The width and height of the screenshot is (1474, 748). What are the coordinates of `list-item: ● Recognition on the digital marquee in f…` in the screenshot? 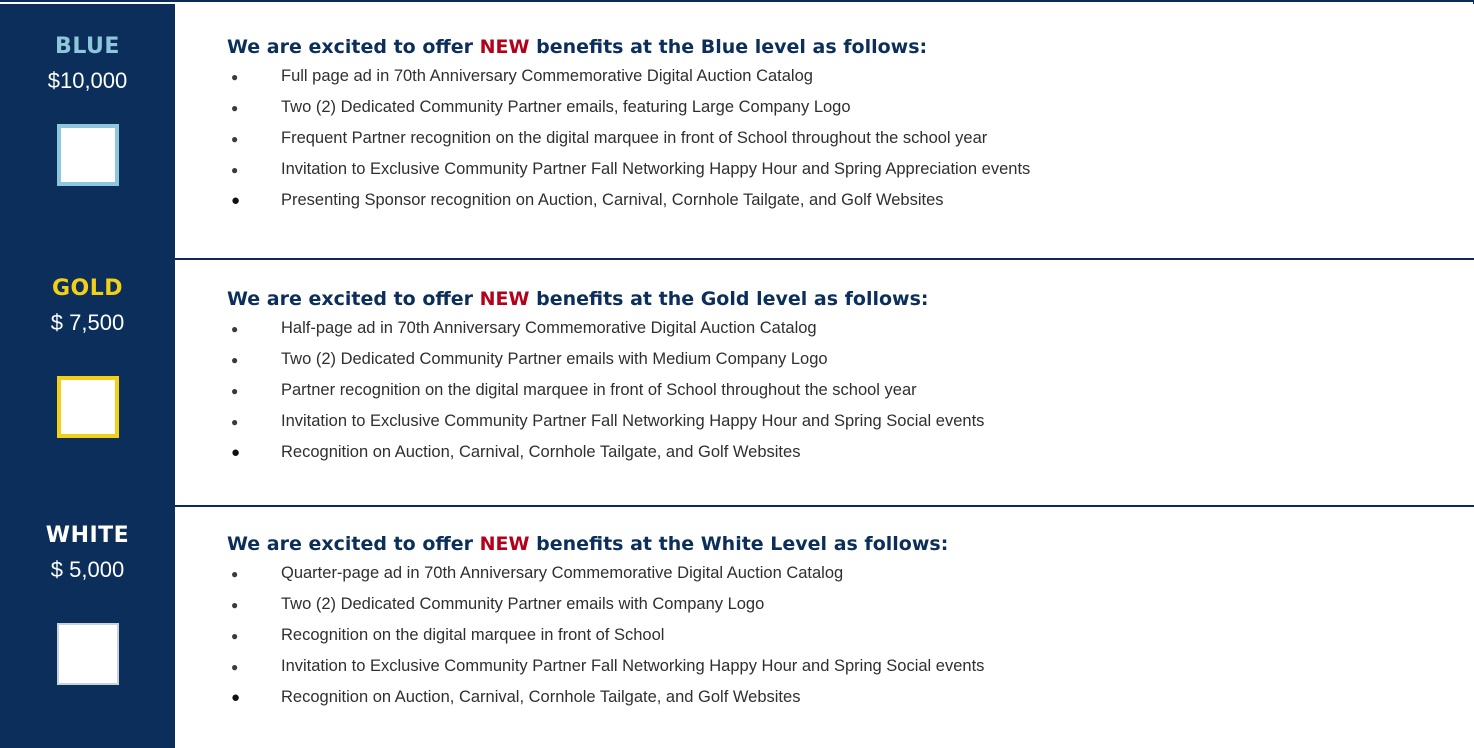 It's located at (607, 635).